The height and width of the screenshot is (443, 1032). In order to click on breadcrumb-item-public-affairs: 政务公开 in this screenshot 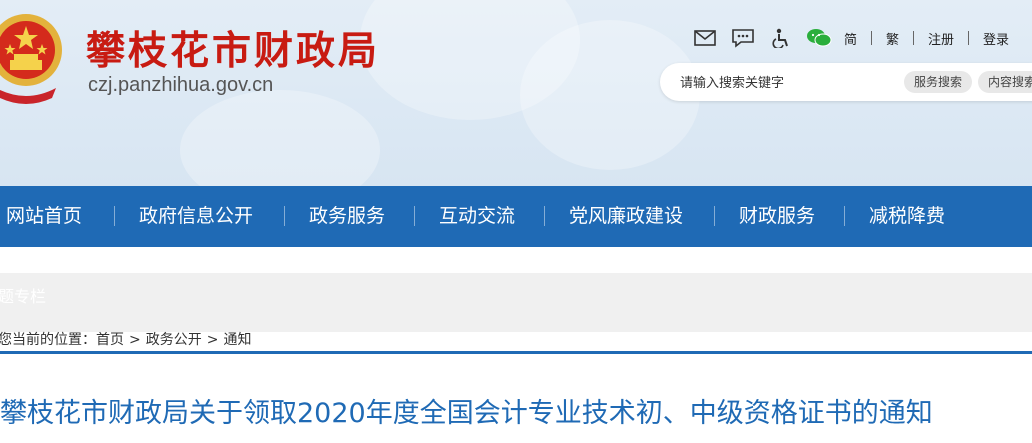, I will do `click(174, 340)`.